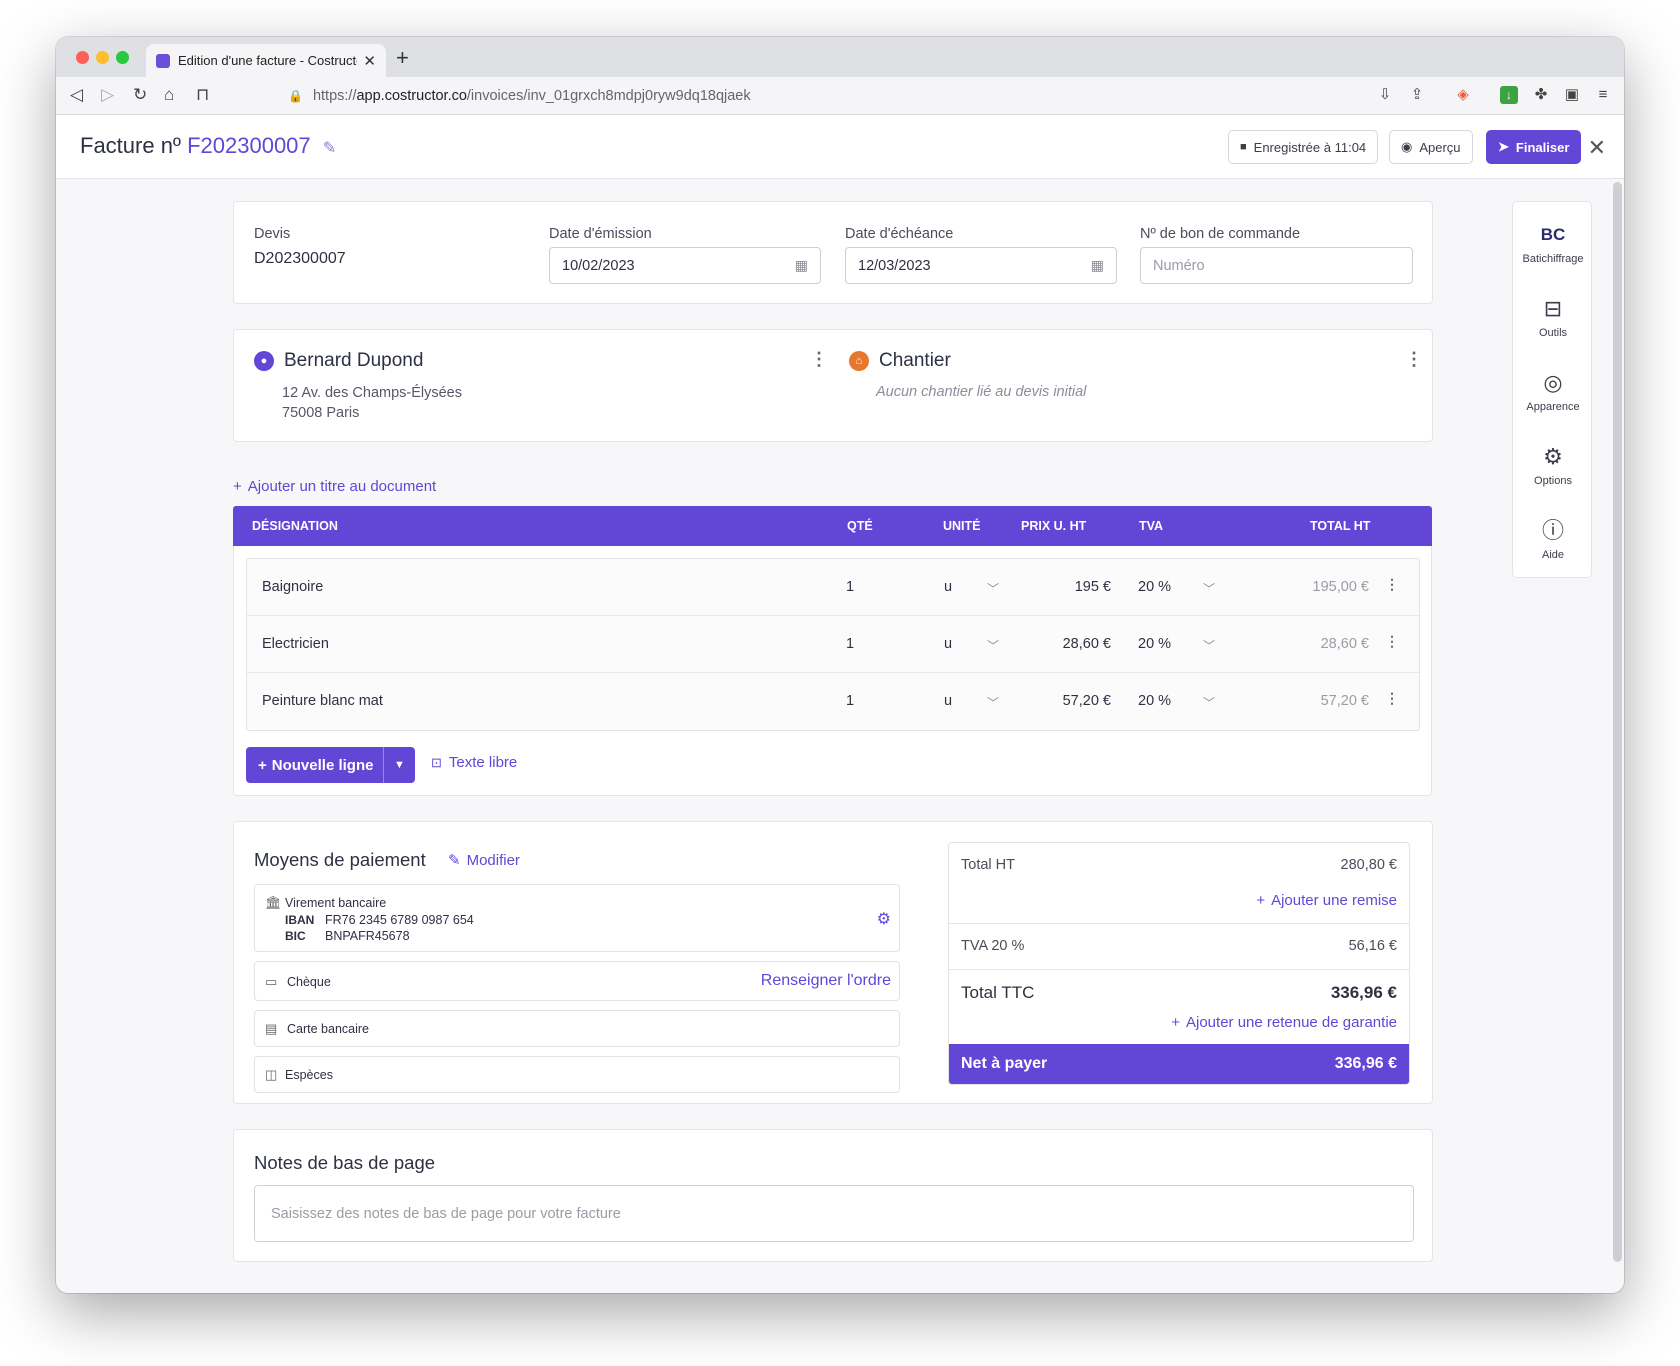 Image resolution: width=1680 pixels, height=1366 pixels. Describe the element at coordinates (273, 902) in the screenshot. I see `bank-icon: 🏛` at that location.